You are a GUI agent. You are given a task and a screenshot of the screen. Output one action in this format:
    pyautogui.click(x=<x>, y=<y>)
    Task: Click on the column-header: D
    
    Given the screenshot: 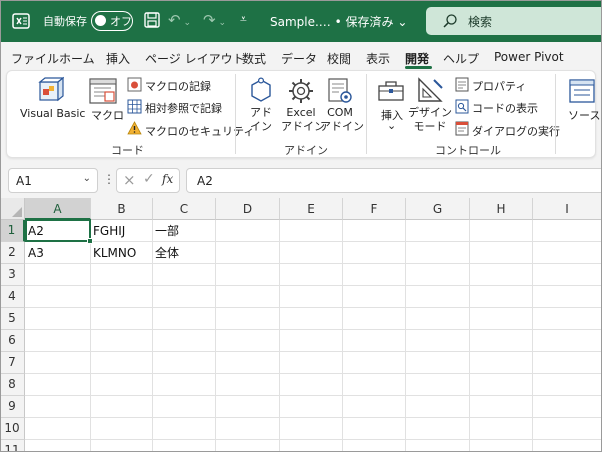 What is the action you would take?
    pyautogui.click(x=248, y=209)
    